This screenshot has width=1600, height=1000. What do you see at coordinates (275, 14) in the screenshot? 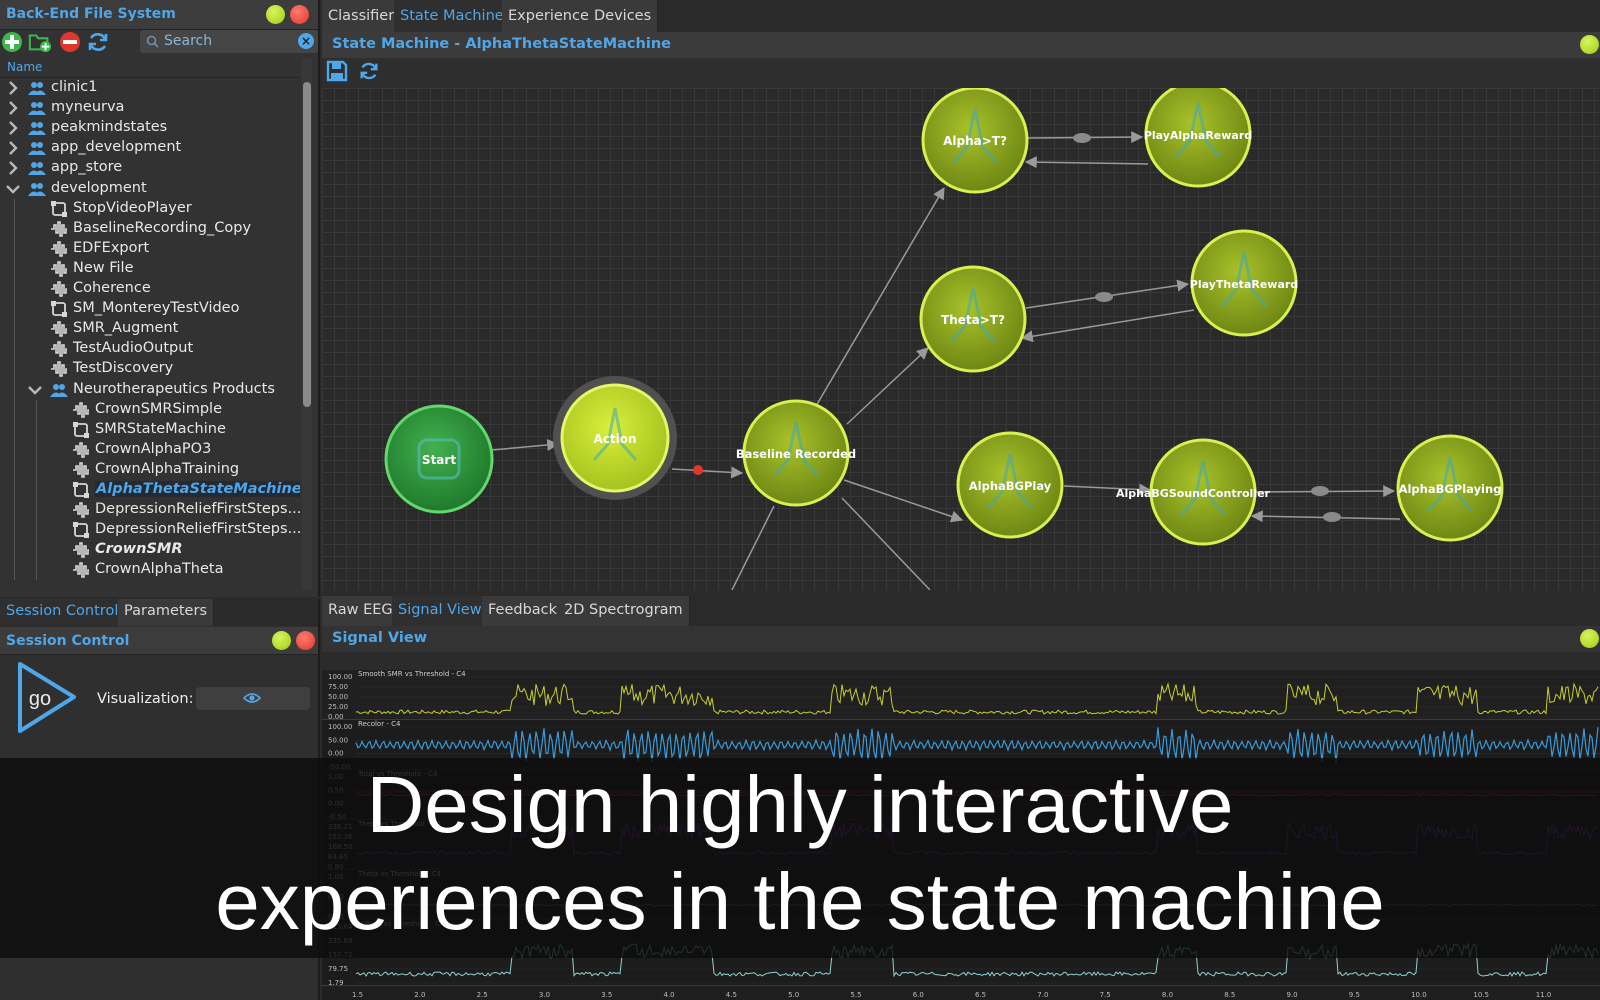
I see `maximize-button` at bounding box center [275, 14].